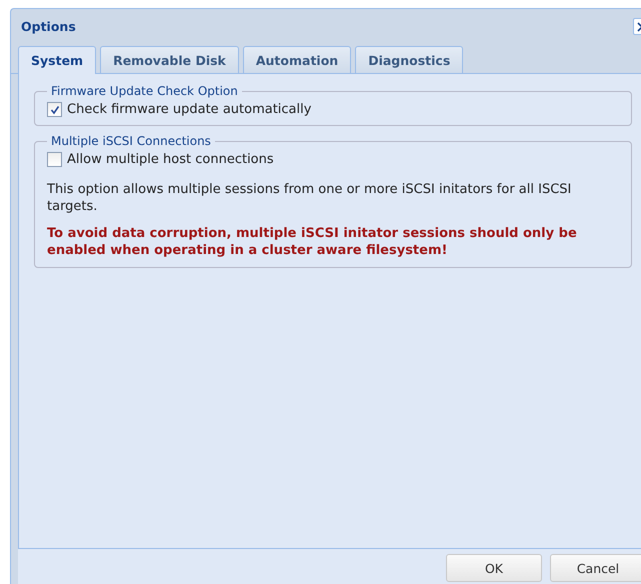 Image resolution: width=641 pixels, height=584 pixels. Describe the element at coordinates (48, 26) in the screenshot. I see `window-title: Options` at that location.